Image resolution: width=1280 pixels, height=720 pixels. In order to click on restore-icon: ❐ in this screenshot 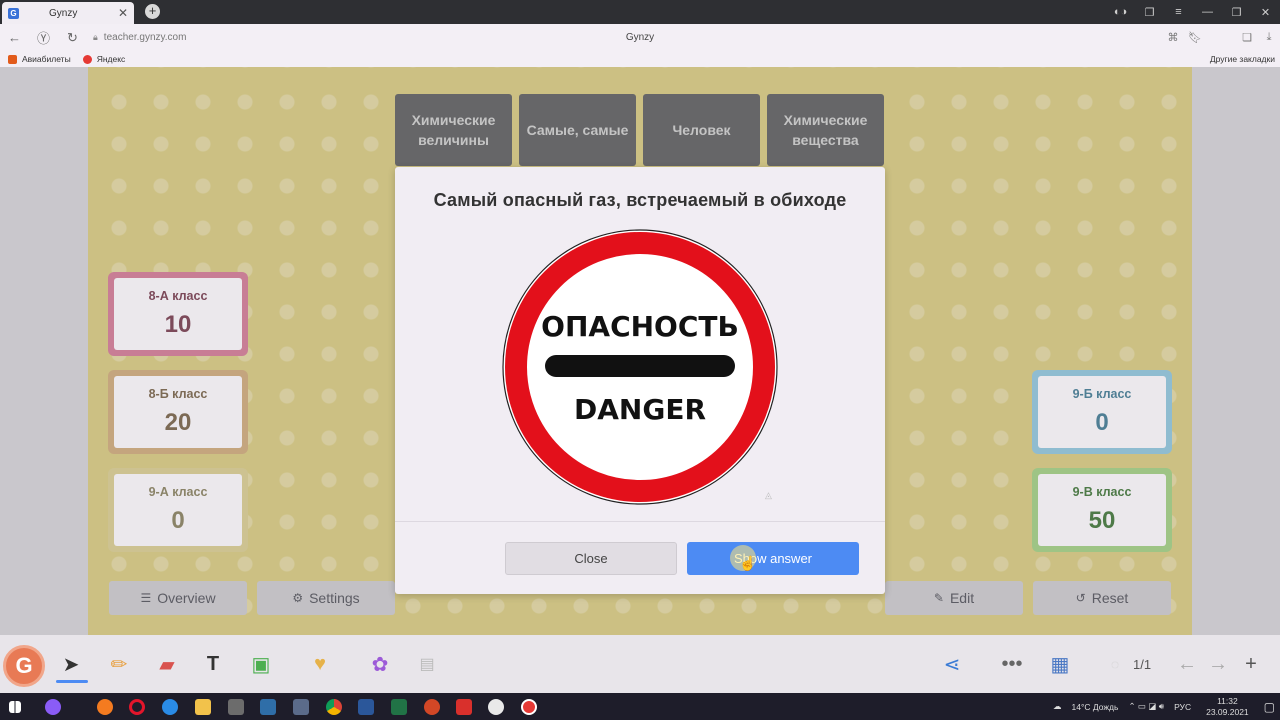, I will do `click(1236, 12)`.